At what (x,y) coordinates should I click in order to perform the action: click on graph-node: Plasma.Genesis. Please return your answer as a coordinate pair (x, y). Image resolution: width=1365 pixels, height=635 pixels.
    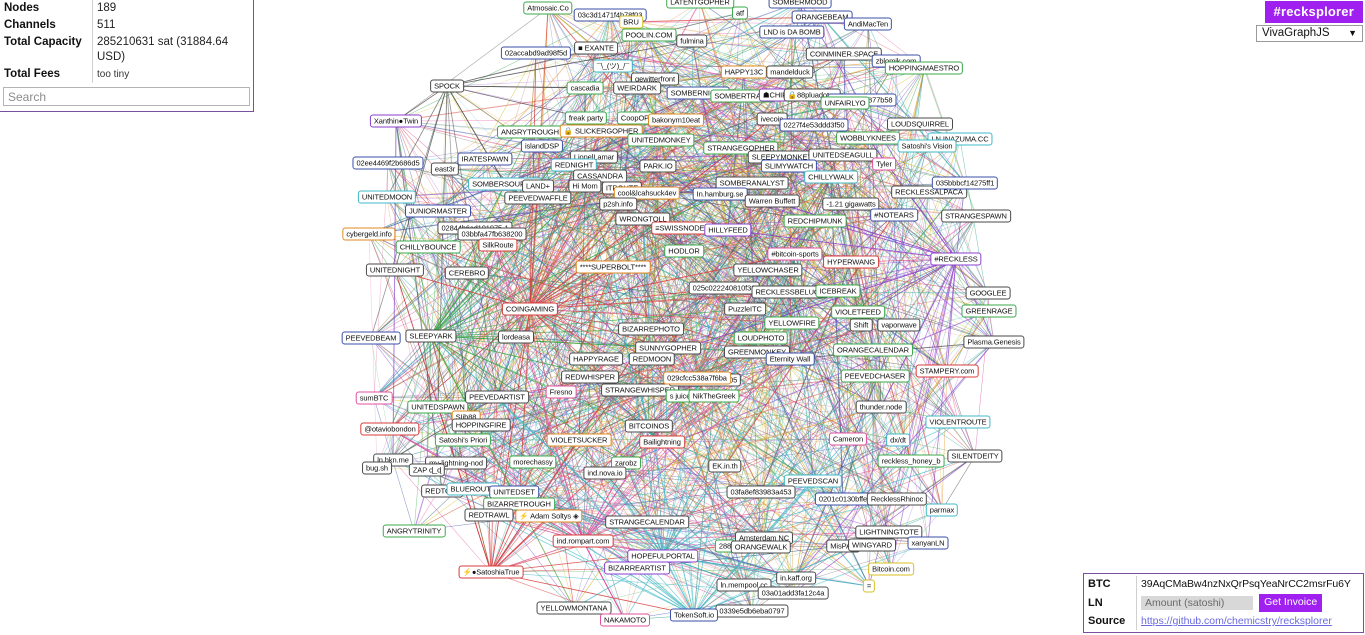
    Looking at the image, I should click on (994, 342).